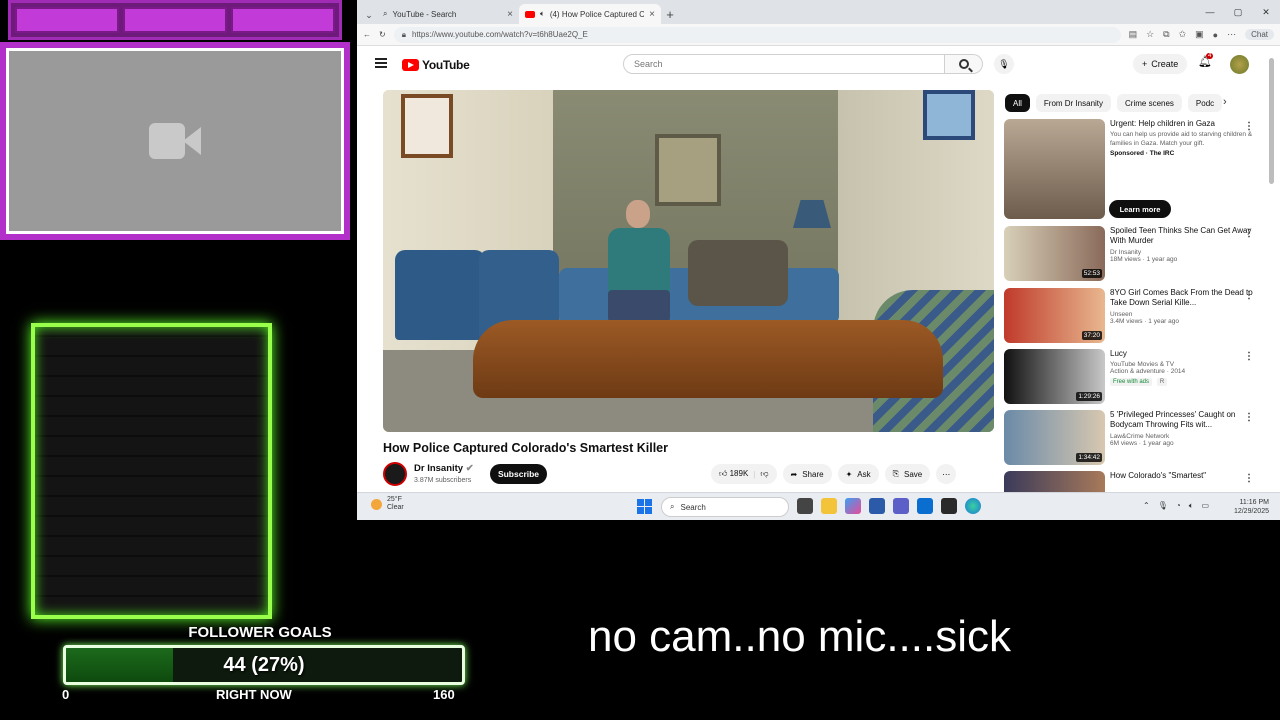 This screenshot has width=1280, height=720. I want to click on file-explorer-icon, so click(829, 506).